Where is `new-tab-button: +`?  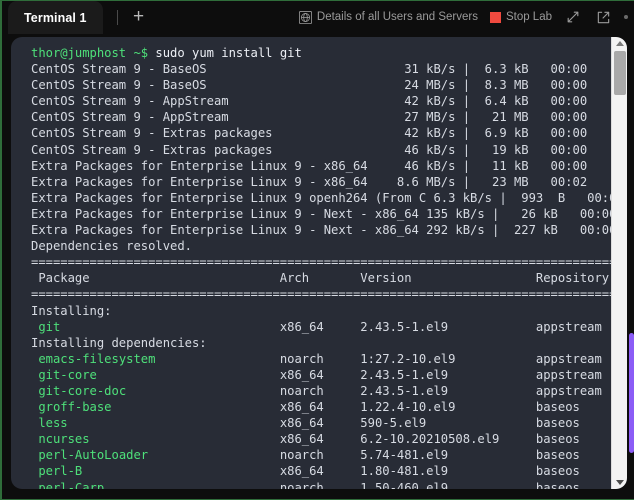
new-tab-button: + is located at coordinates (139, 17).